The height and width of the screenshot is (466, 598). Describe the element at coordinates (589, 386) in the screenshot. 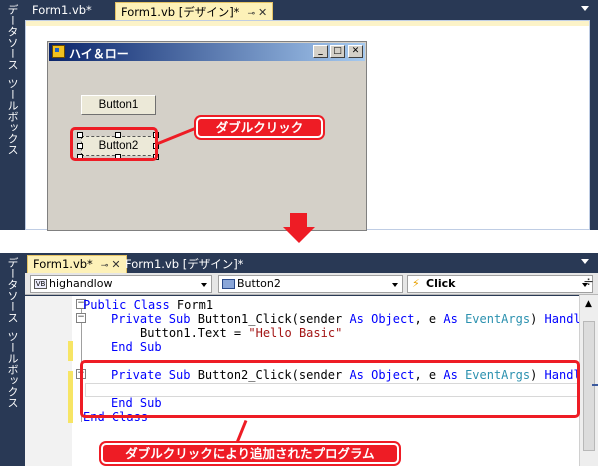

I see `scrollbar-thumb` at that location.